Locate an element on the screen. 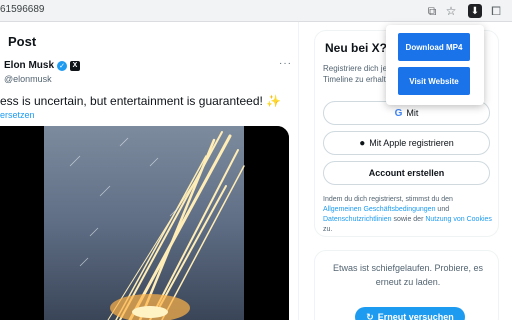 Image resolution: width=512 pixels, height=320 pixels. verified-badge-icon: ✓ is located at coordinates (62, 65).